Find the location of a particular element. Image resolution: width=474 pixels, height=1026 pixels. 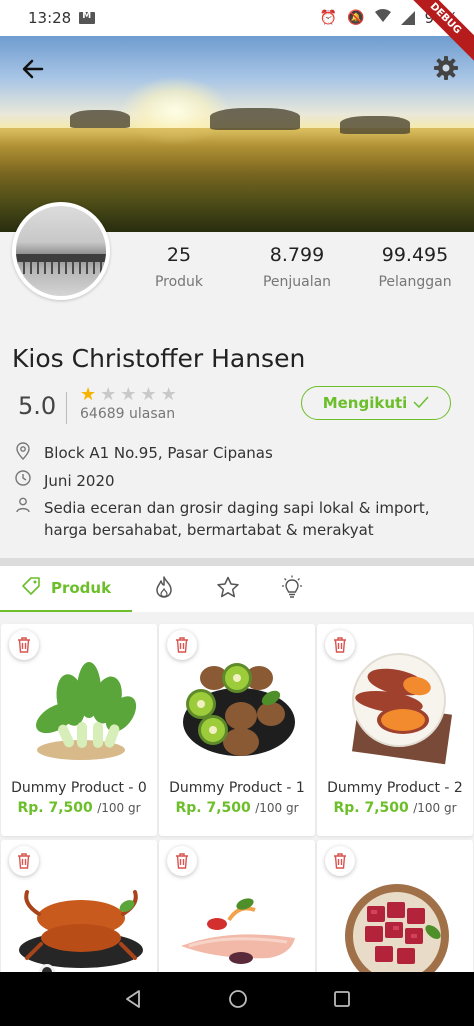

tab-ideas is located at coordinates (292, 589).